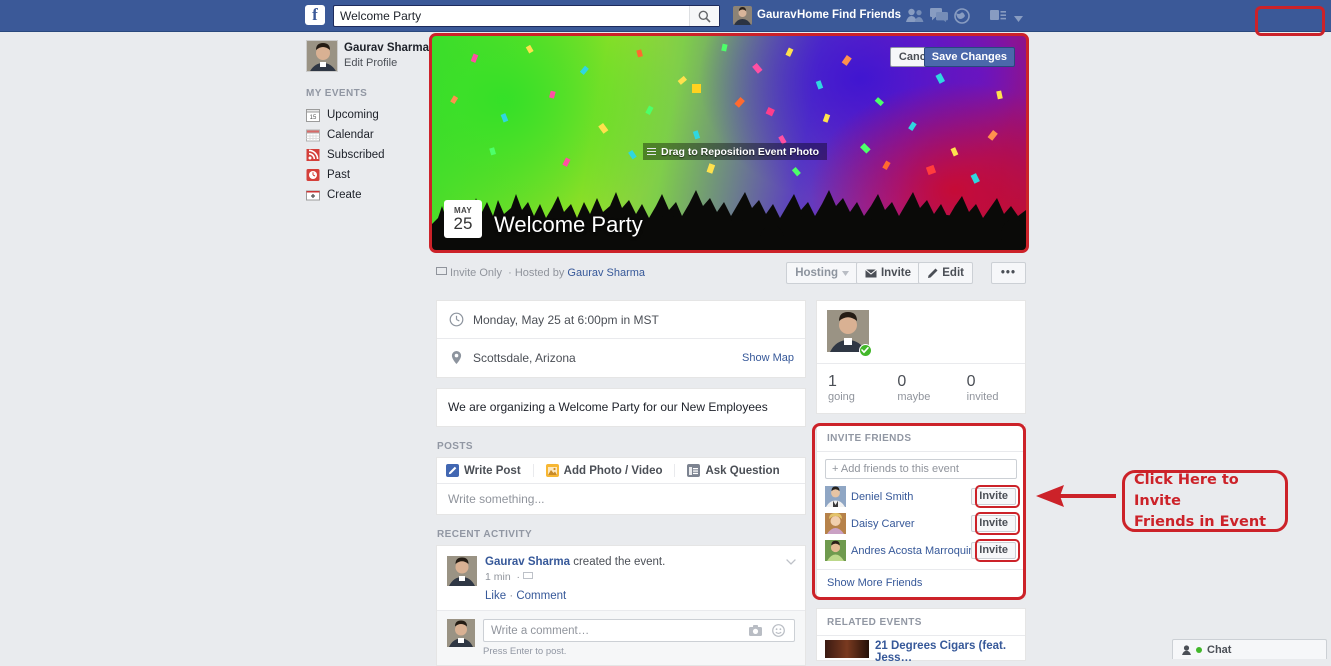 The height and width of the screenshot is (666, 1331). I want to click on top-navigation-bar: f Gaurav Home Find Friends, so click(665, 16).